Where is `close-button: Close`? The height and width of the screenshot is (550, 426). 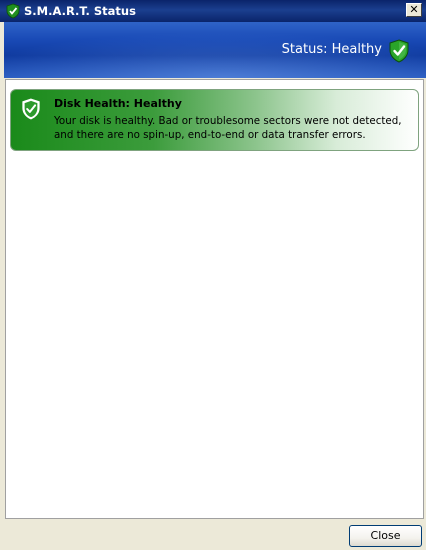 close-button: Close is located at coordinates (385, 536).